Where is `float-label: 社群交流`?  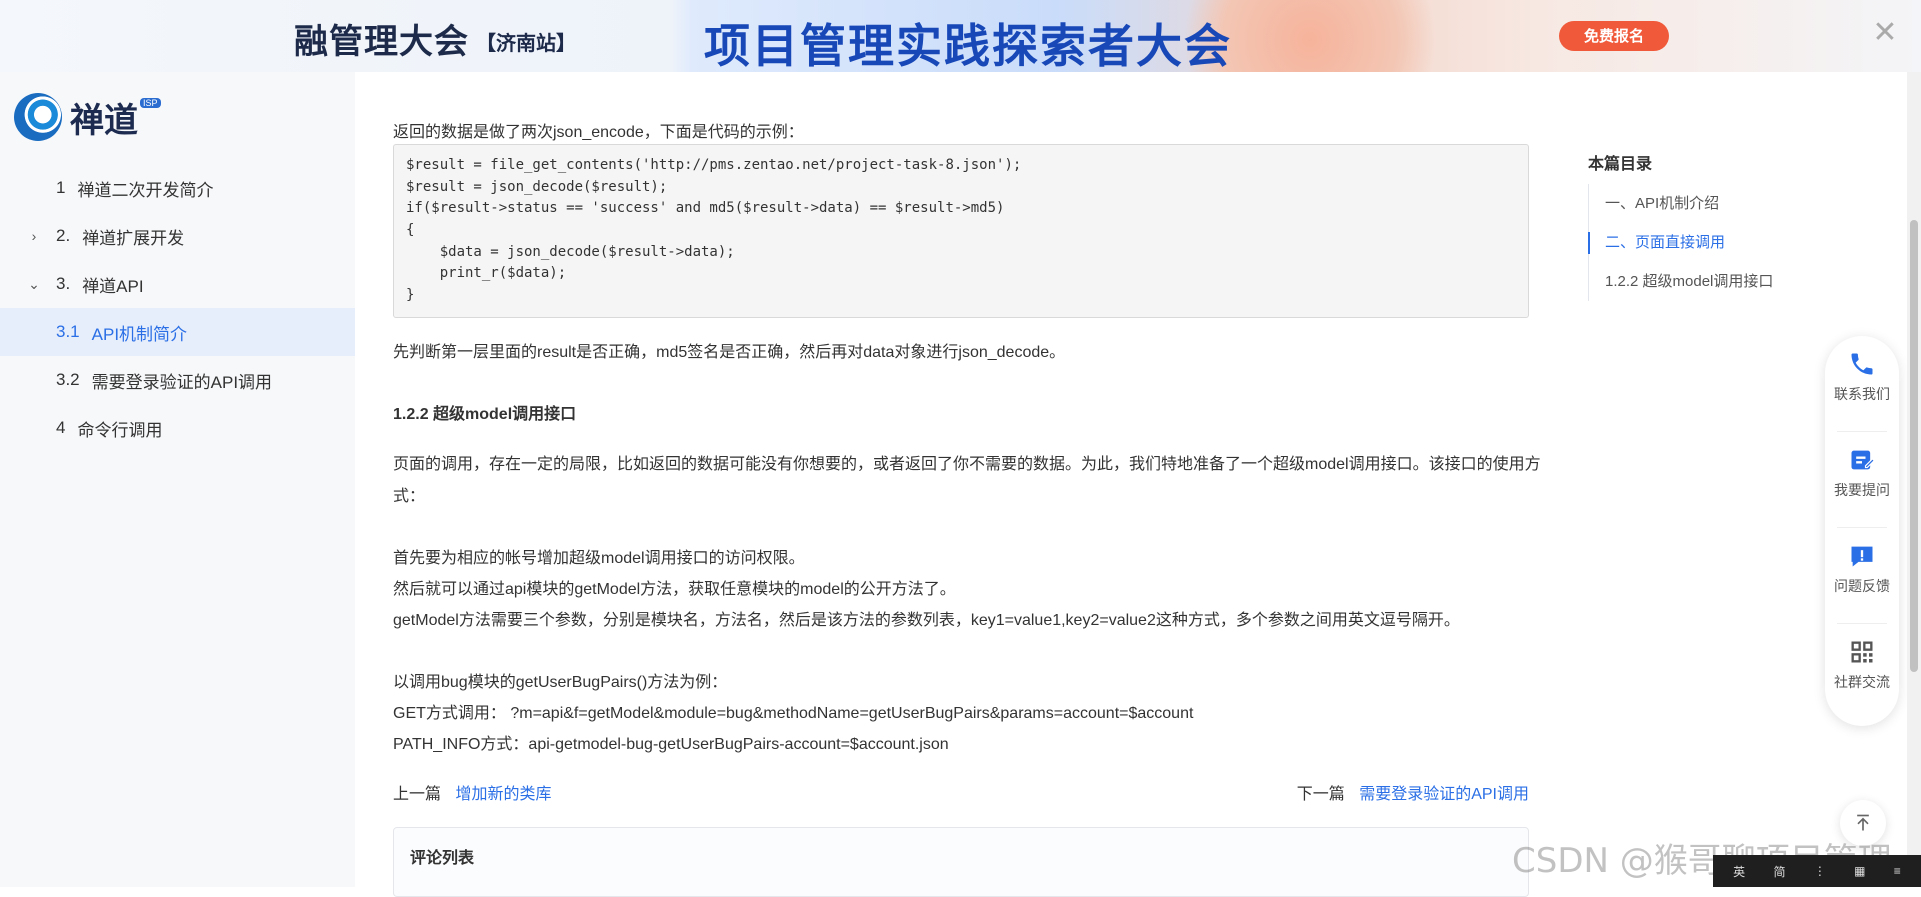 float-label: 社群交流 is located at coordinates (1862, 682).